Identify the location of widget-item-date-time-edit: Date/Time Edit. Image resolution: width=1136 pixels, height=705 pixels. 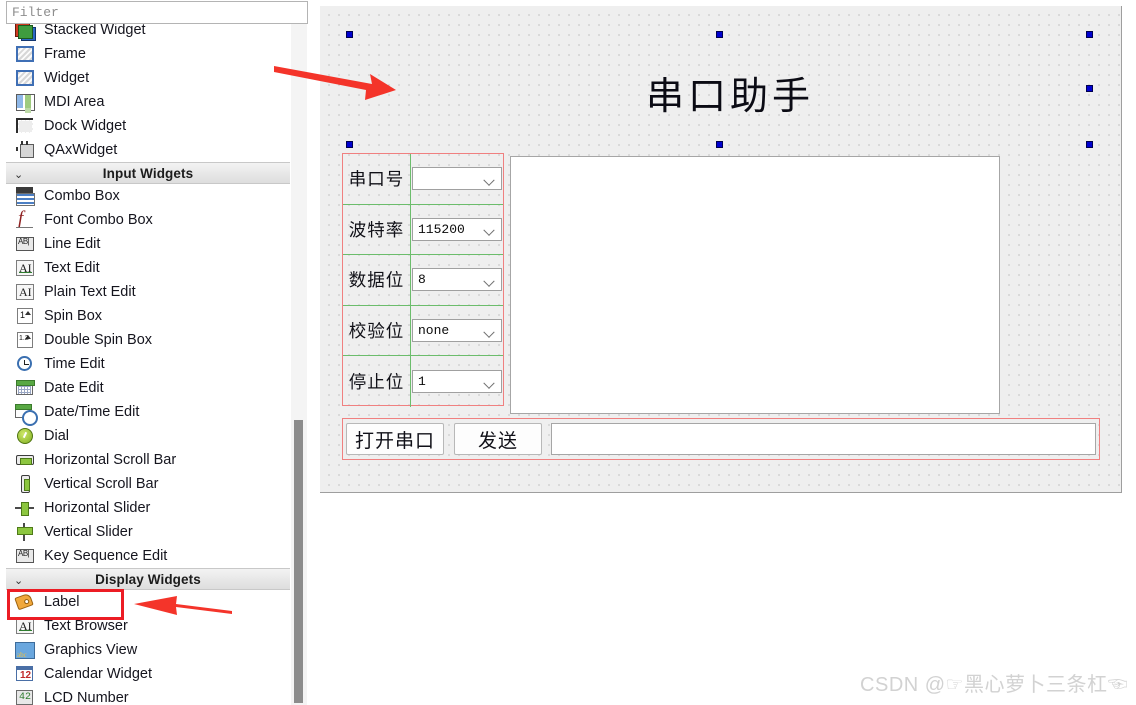
(148, 413).